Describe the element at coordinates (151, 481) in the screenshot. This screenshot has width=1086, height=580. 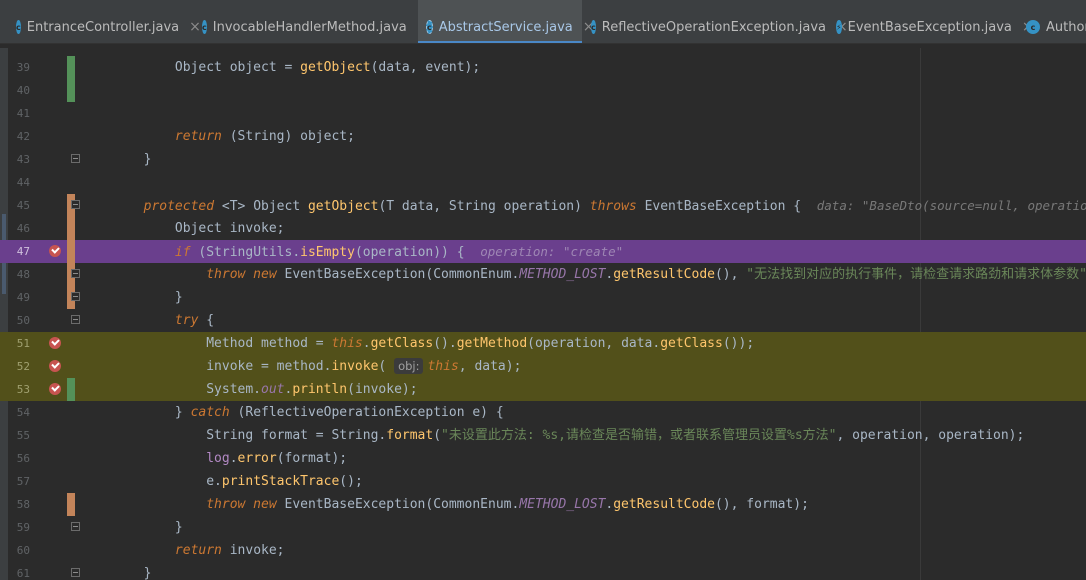
I see `code-token: e.` at that location.